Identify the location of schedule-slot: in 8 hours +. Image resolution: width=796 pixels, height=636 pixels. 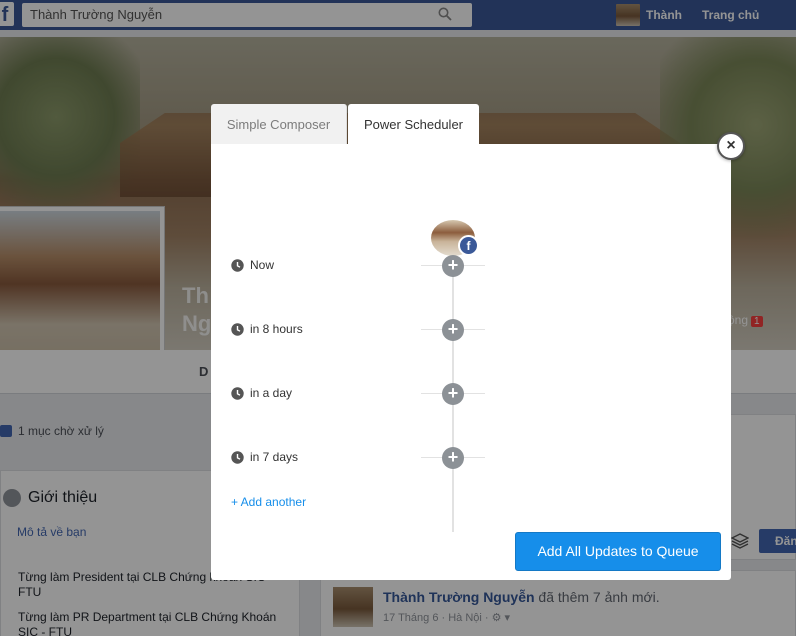
(471, 330).